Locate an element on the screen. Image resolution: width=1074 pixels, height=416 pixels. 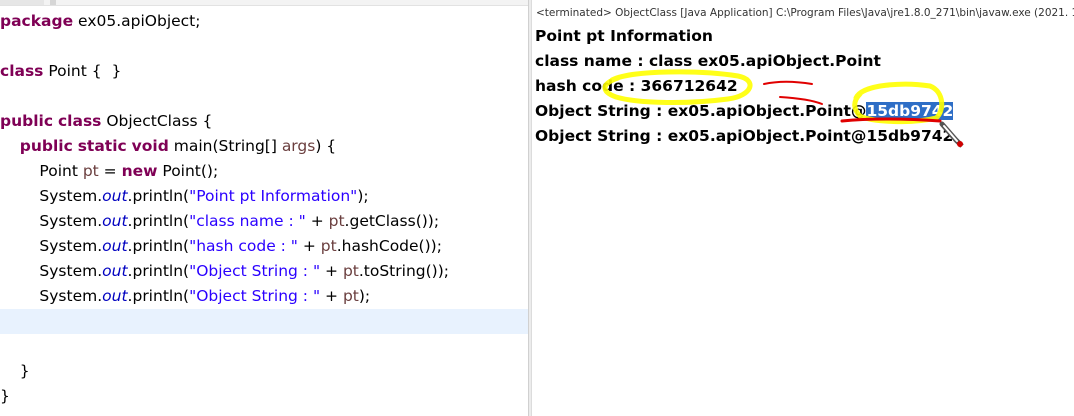
console-line: class name : class ex05.apiObject.Point is located at coordinates (708, 61).